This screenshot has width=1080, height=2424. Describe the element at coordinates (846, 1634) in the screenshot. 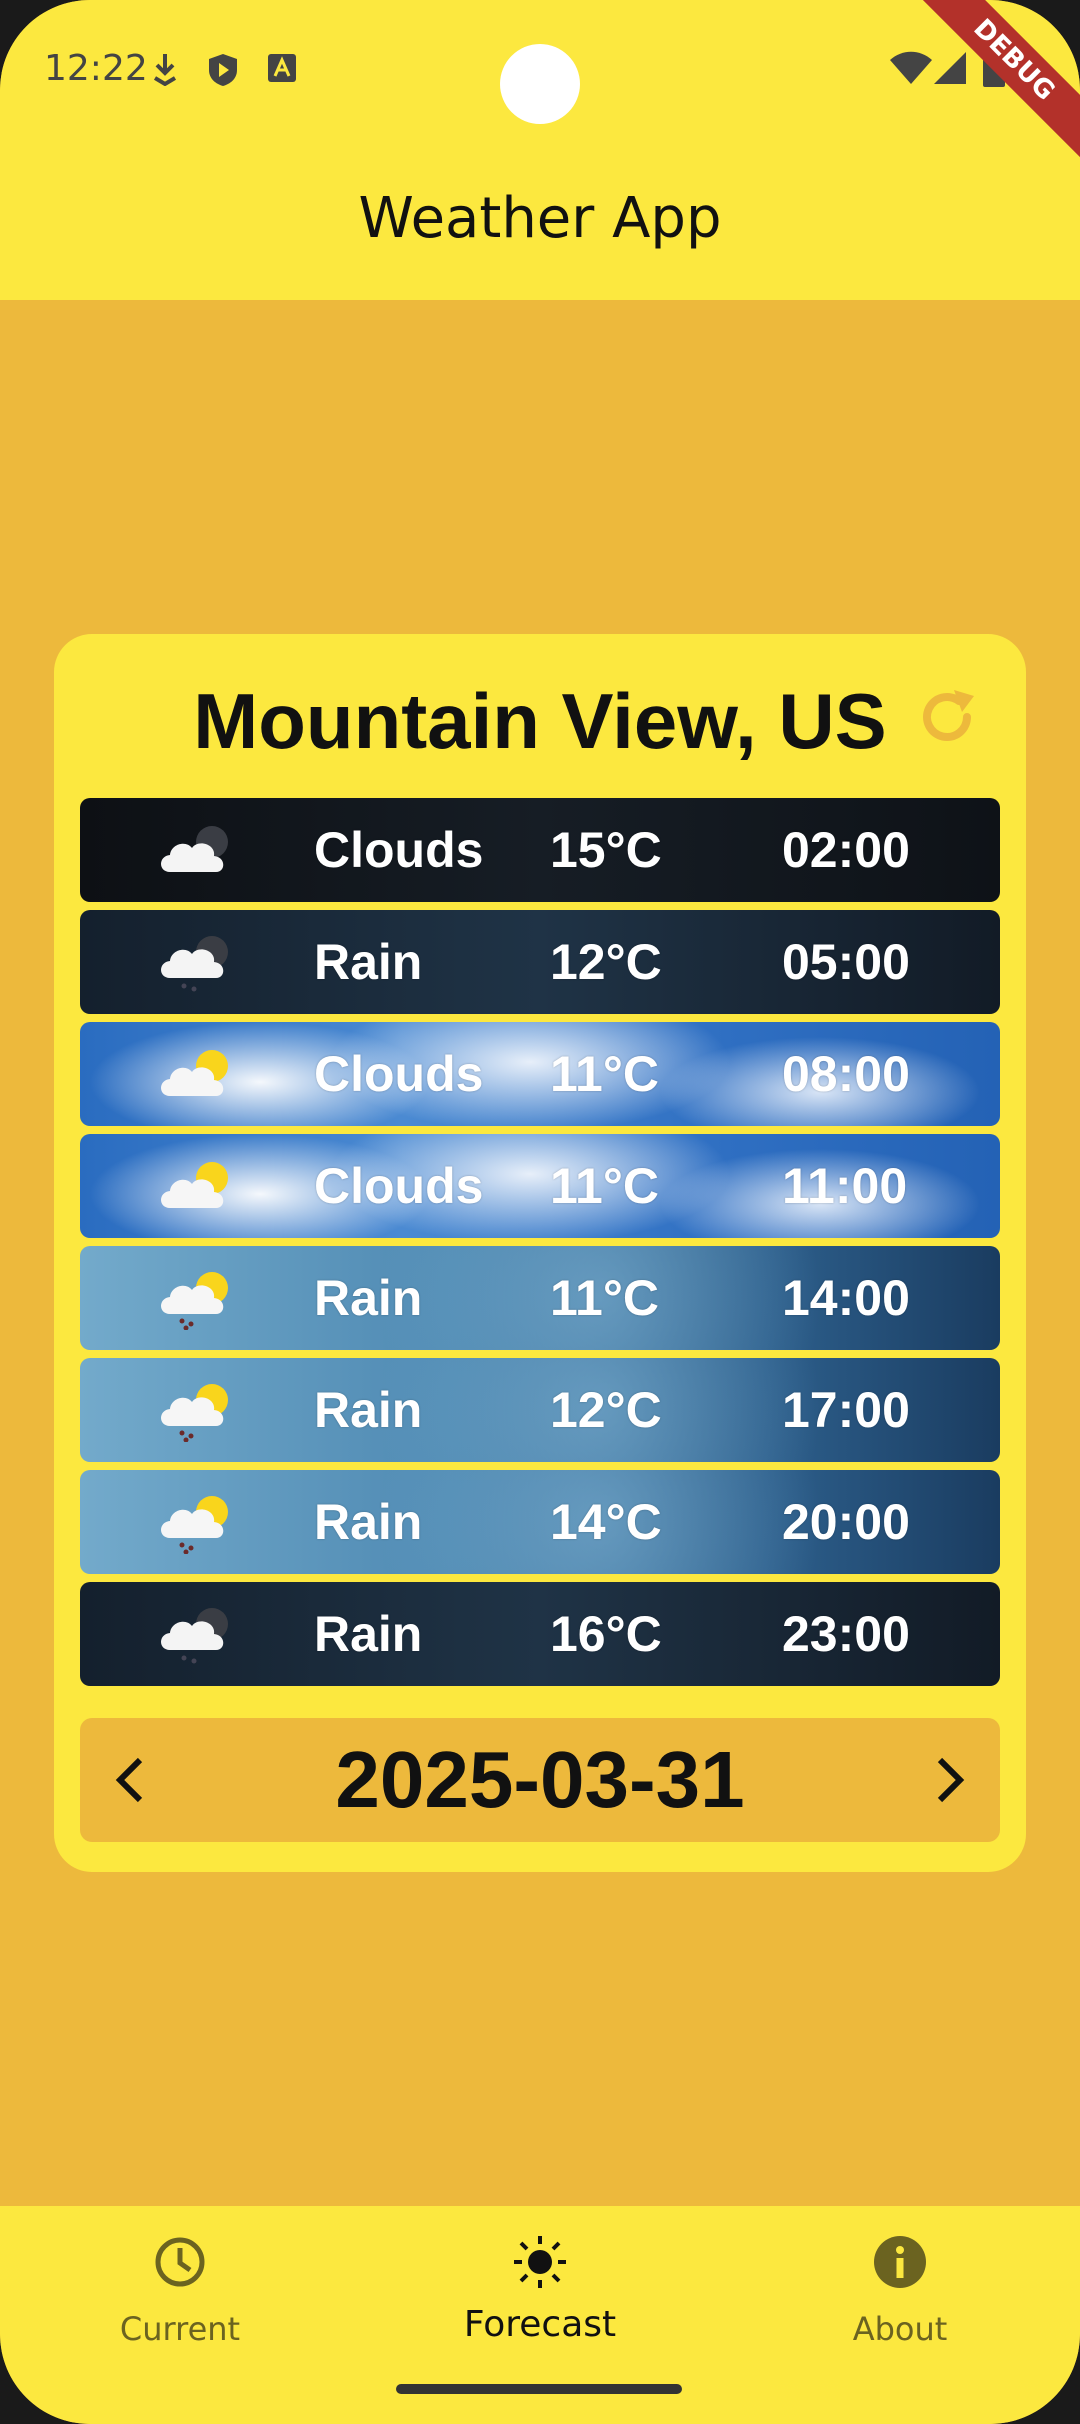

I see `forecast-time: 23:00` at that location.